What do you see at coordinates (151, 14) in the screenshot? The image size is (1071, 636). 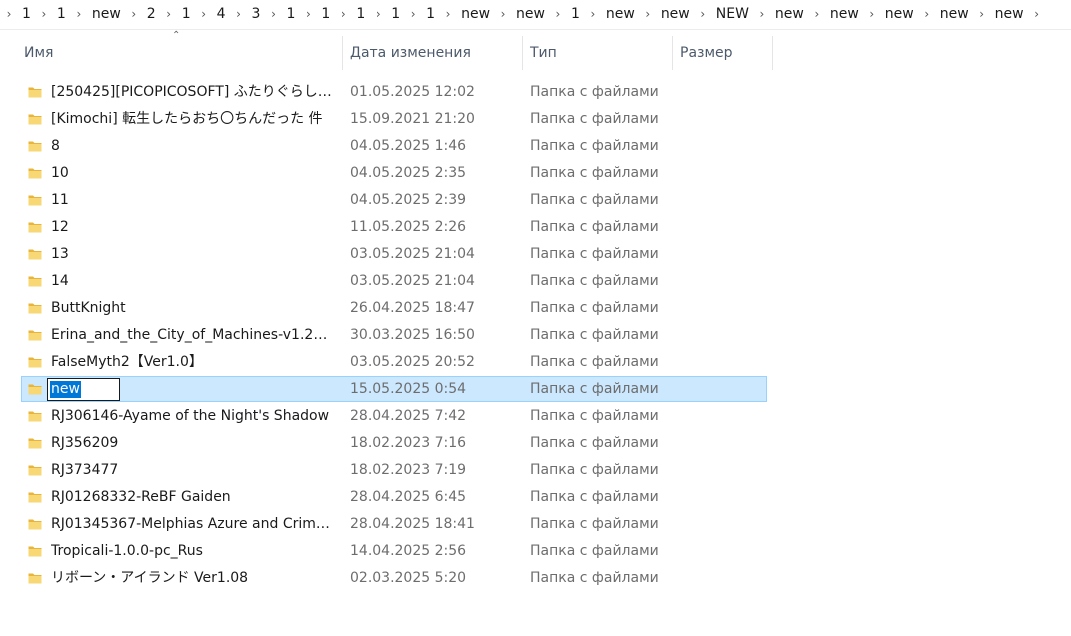 I see `breadcrumb-item: 2` at bounding box center [151, 14].